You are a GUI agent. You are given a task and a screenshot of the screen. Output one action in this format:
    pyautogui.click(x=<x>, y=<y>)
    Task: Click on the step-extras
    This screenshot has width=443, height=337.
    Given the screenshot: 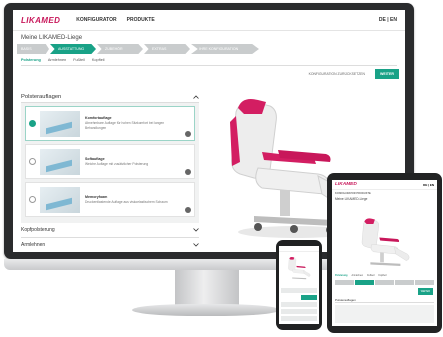 What is the action you would take?
    pyautogui.click(x=404, y=282)
    